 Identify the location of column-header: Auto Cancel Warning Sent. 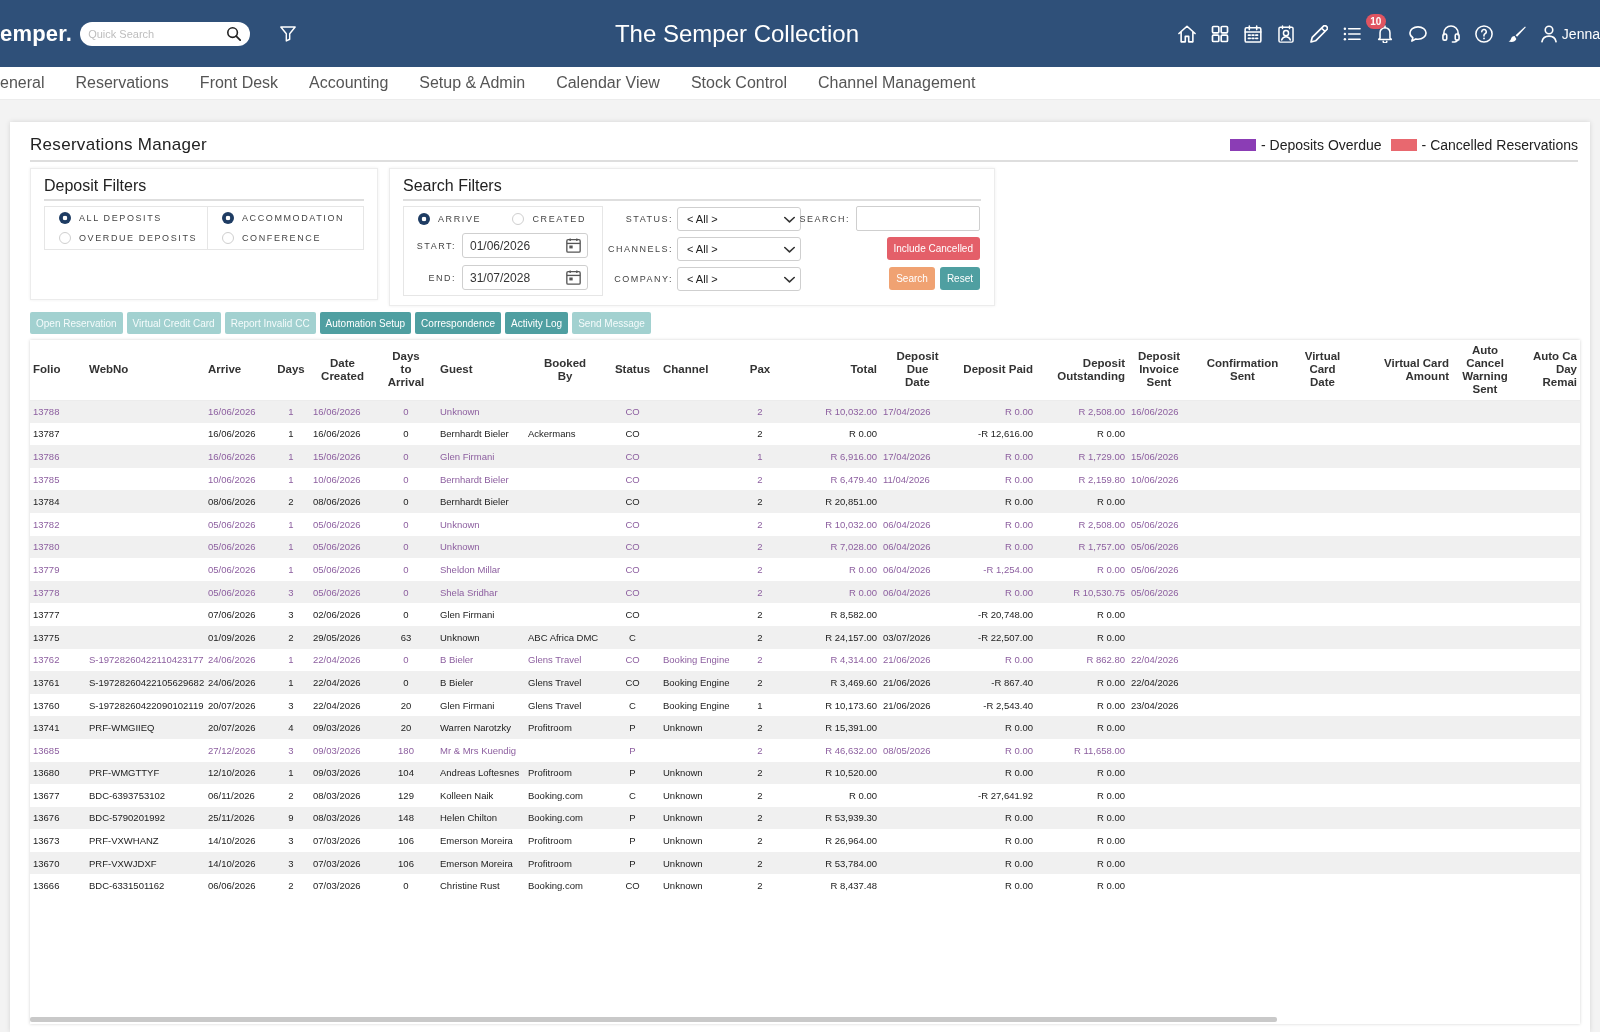
(1485, 370).